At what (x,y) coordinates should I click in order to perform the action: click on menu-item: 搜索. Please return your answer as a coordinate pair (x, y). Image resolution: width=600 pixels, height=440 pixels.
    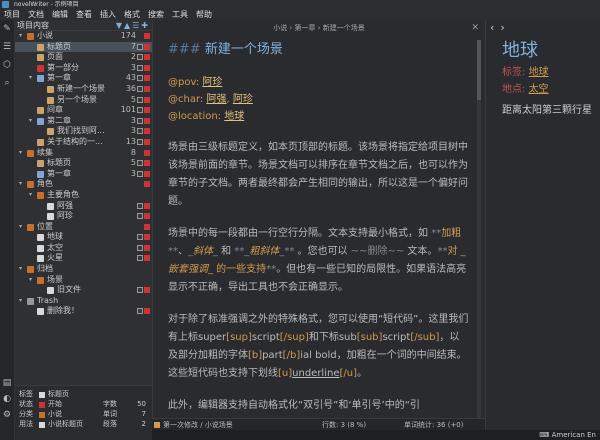
    Looking at the image, I should click on (156, 14).